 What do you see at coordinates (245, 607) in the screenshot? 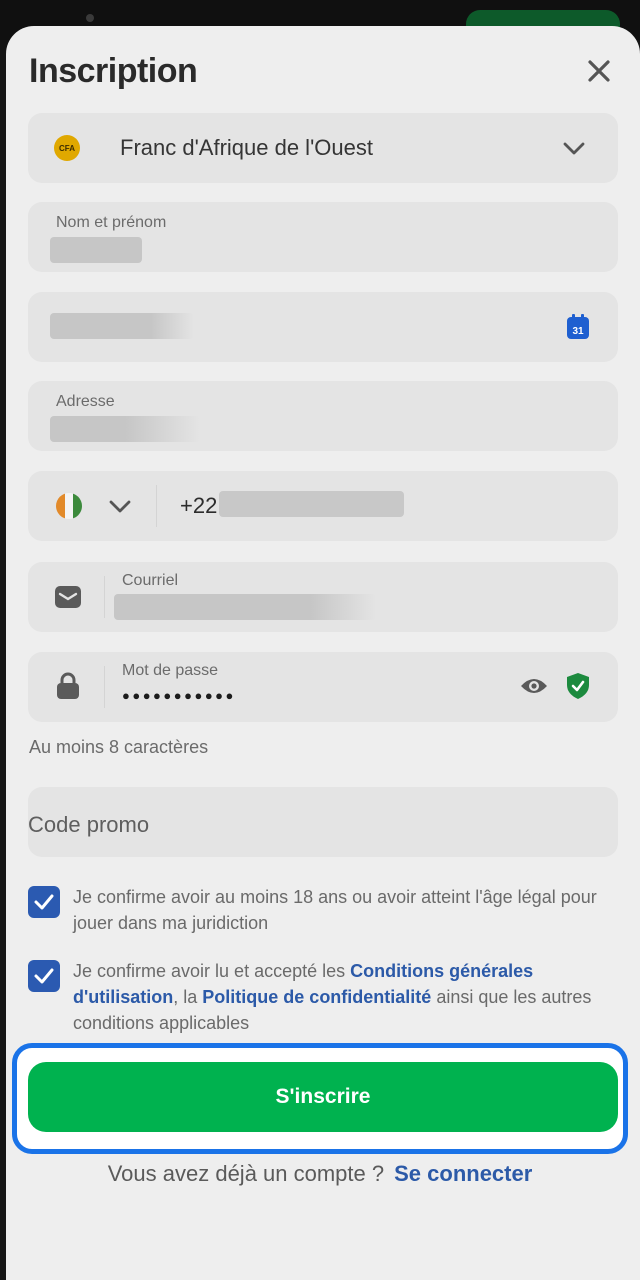
I see `email-value-redacted` at bounding box center [245, 607].